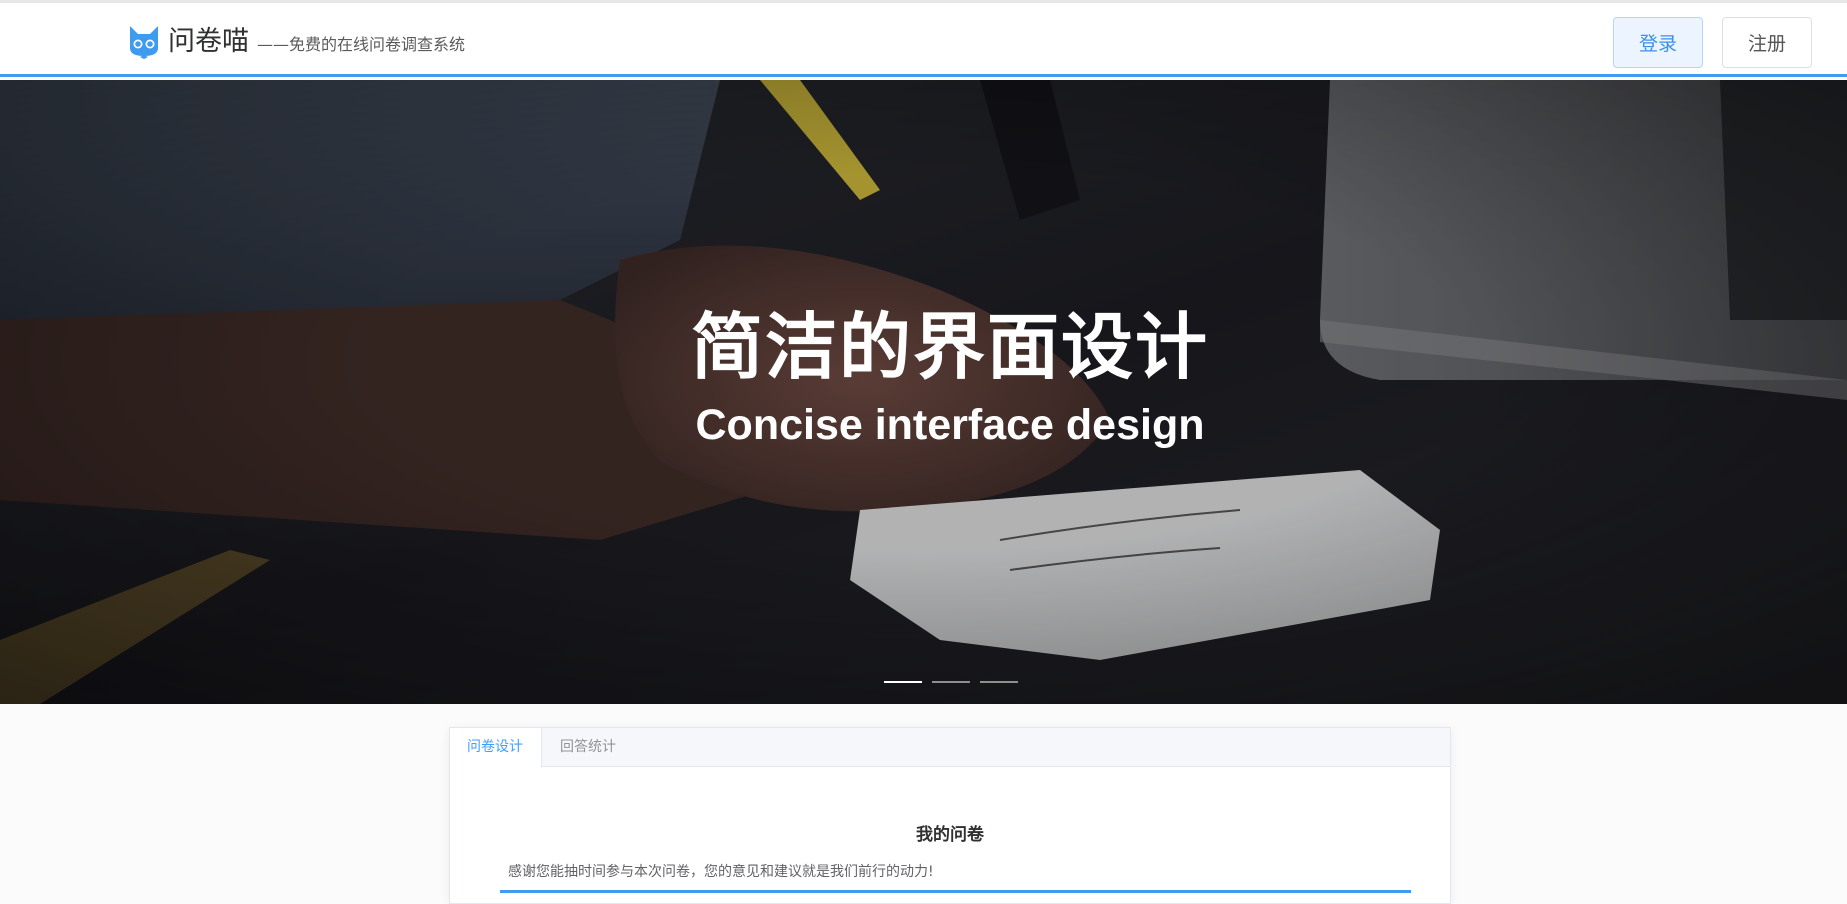 The image size is (1847, 904). Describe the element at coordinates (361, 44) in the screenshot. I see `brand-slogan: ——免费的在线问卷调查系统` at that location.